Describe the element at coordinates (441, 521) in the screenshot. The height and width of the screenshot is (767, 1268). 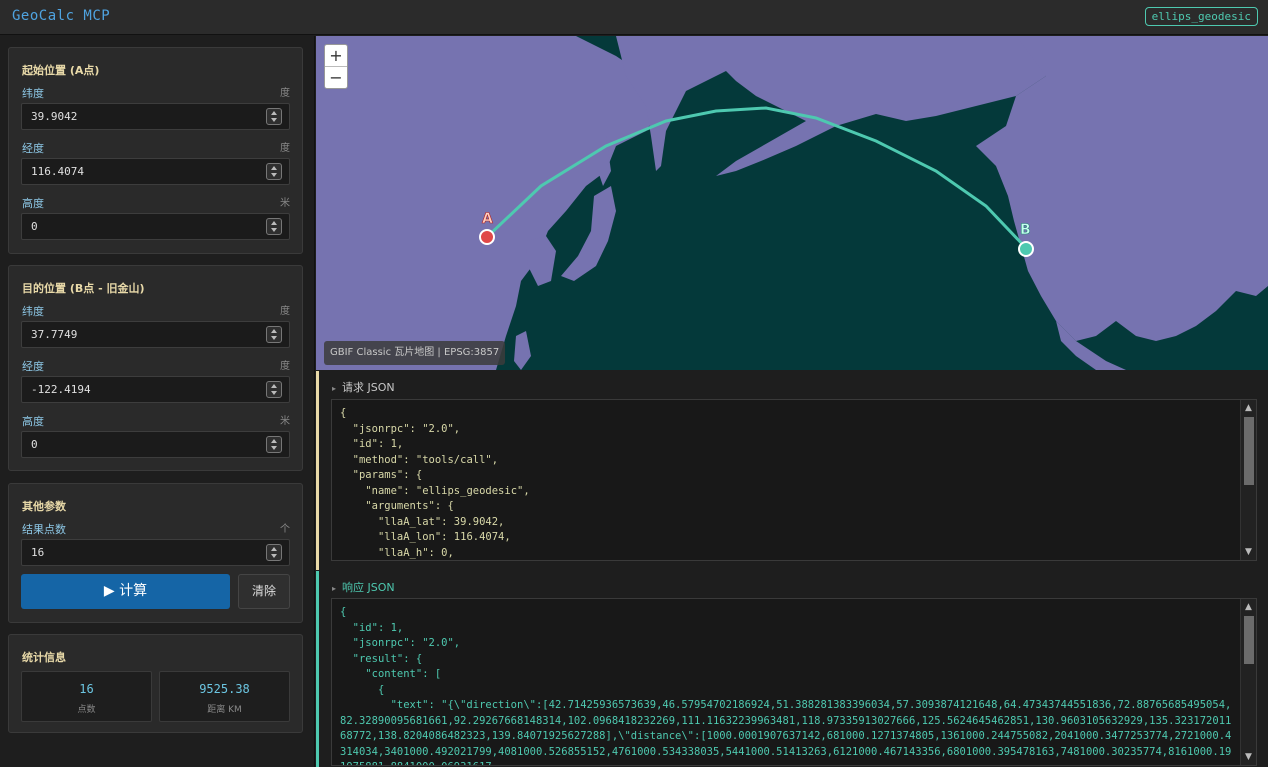
I see `code-line: "llaA_lat": 39.9042,` at that location.